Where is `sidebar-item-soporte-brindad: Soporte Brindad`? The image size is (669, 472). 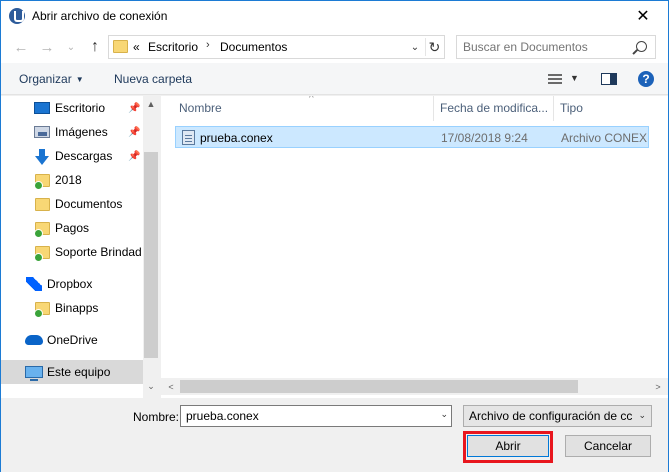 sidebar-item-soporte-brindad: Soporte Brindad is located at coordinates (72, 252).